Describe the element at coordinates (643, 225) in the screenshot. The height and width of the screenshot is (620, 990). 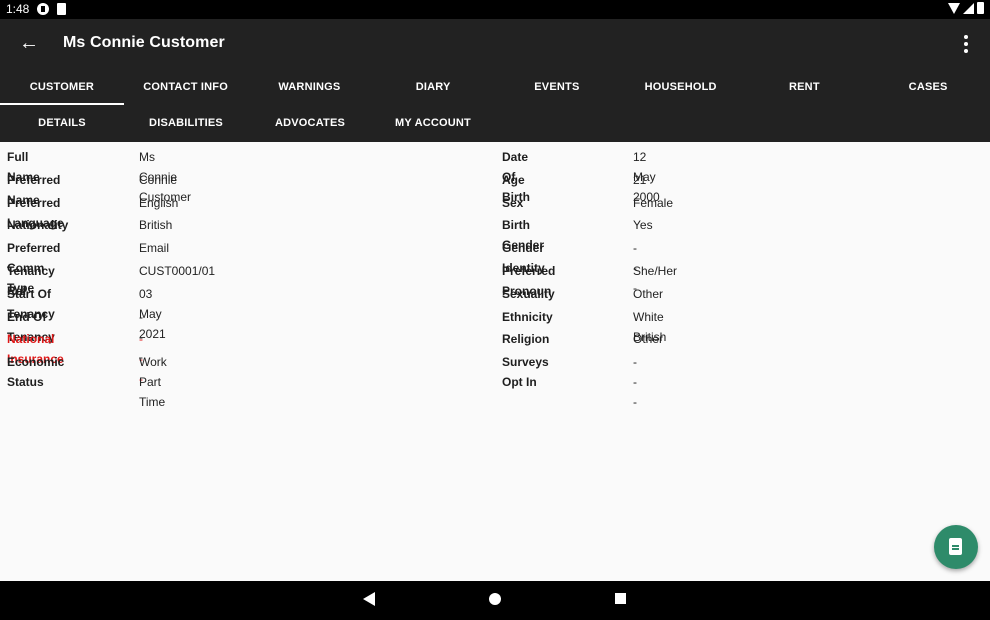
I see `detail-value: Yes` at that location.